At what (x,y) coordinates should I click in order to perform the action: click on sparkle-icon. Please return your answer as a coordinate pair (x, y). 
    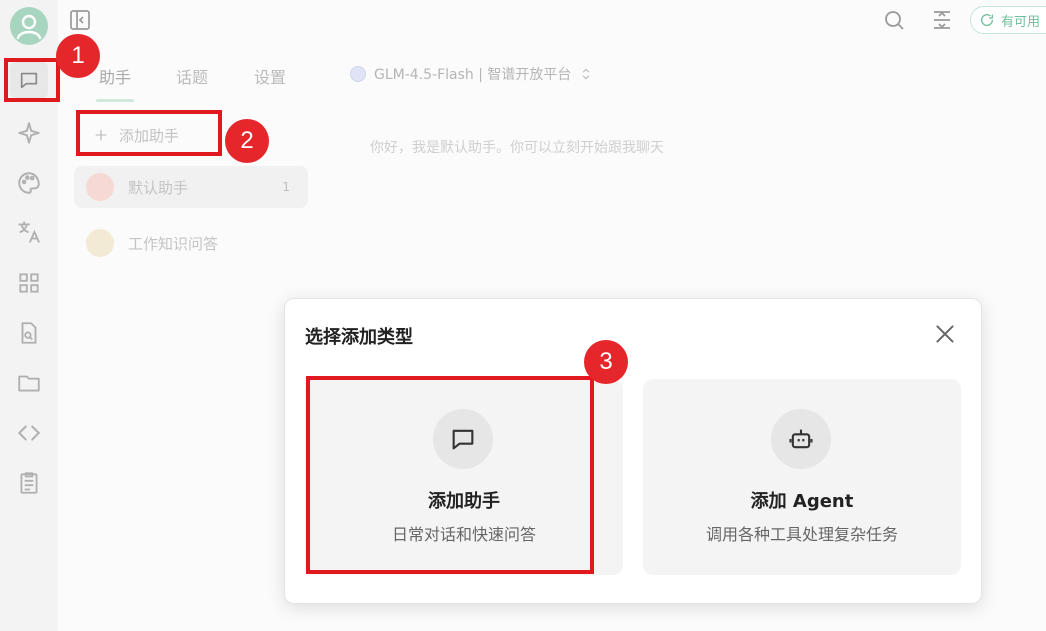
    Looking at the image, I should click on (29, 133).